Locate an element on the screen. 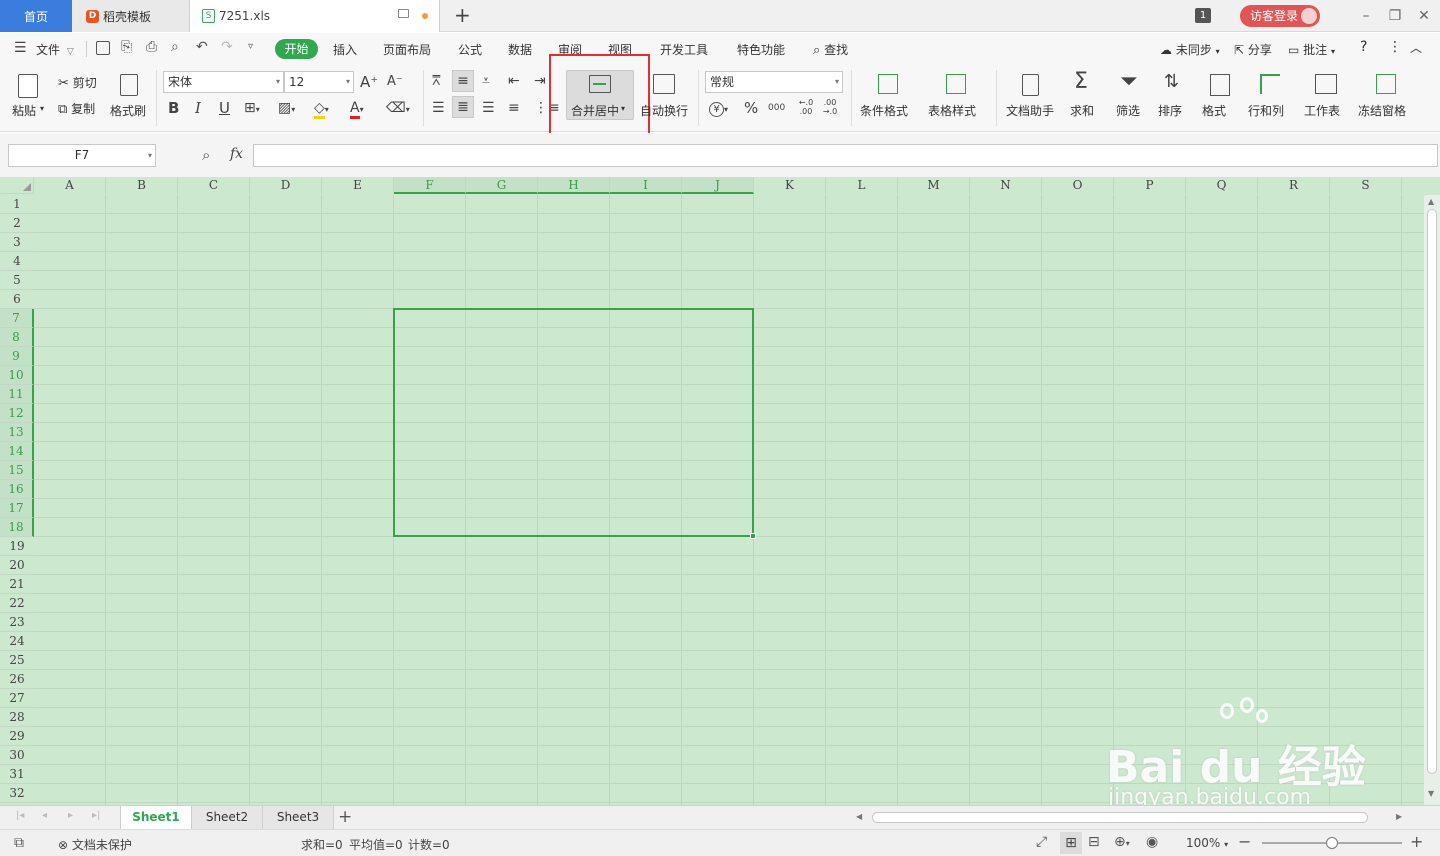 The height and width of the screenshot is (856, 1440). column-header: A is located at coordinates (70, 185).